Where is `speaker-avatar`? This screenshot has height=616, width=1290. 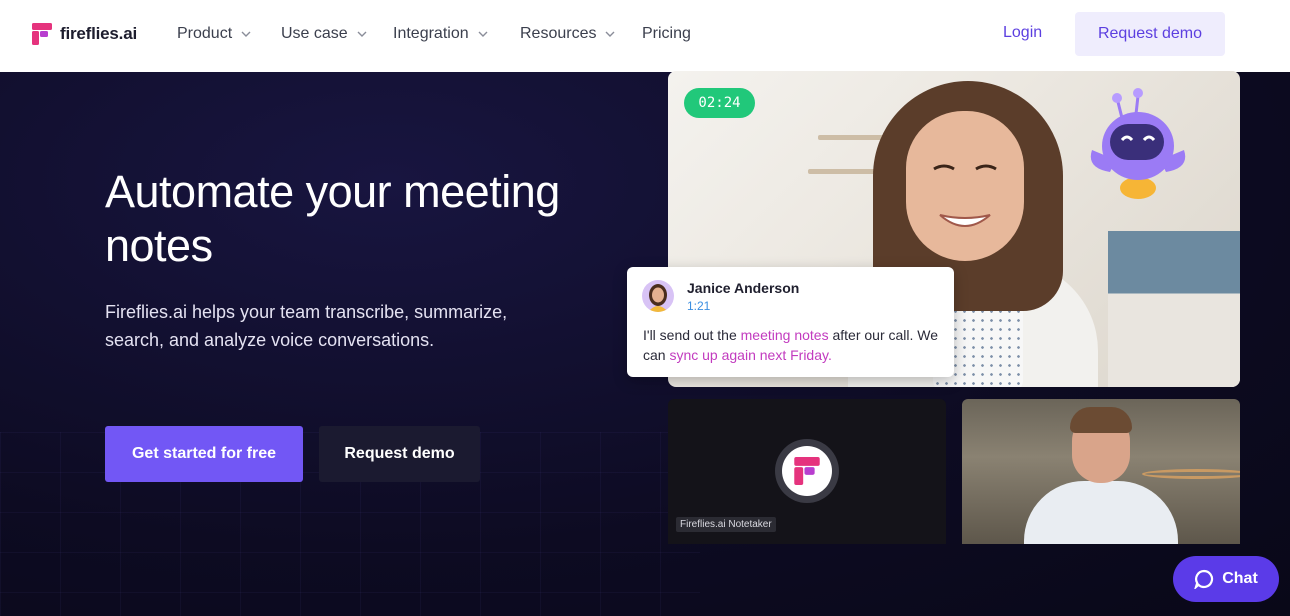 speaker-avatar is located at coordinates (658, 296).